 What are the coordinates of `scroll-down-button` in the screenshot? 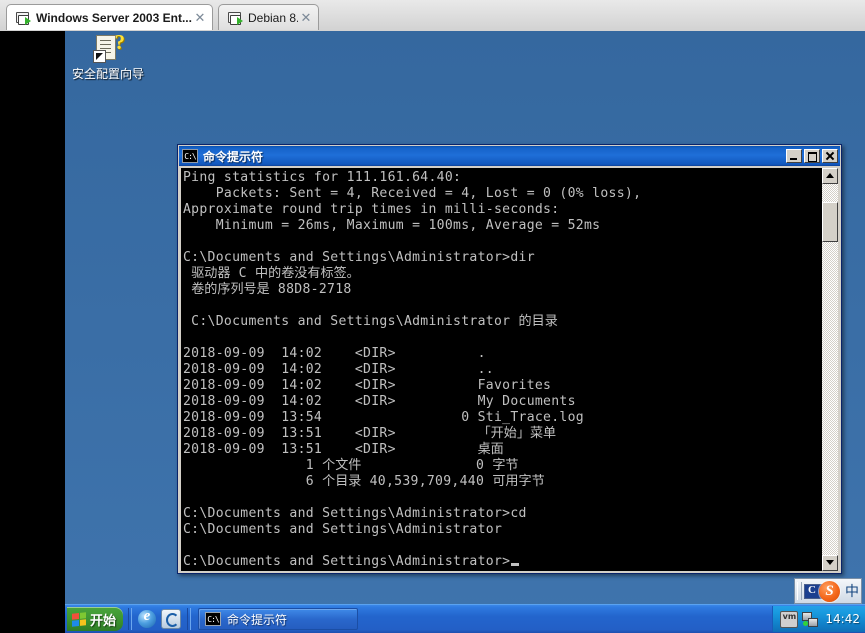 It's located at (830, 563).